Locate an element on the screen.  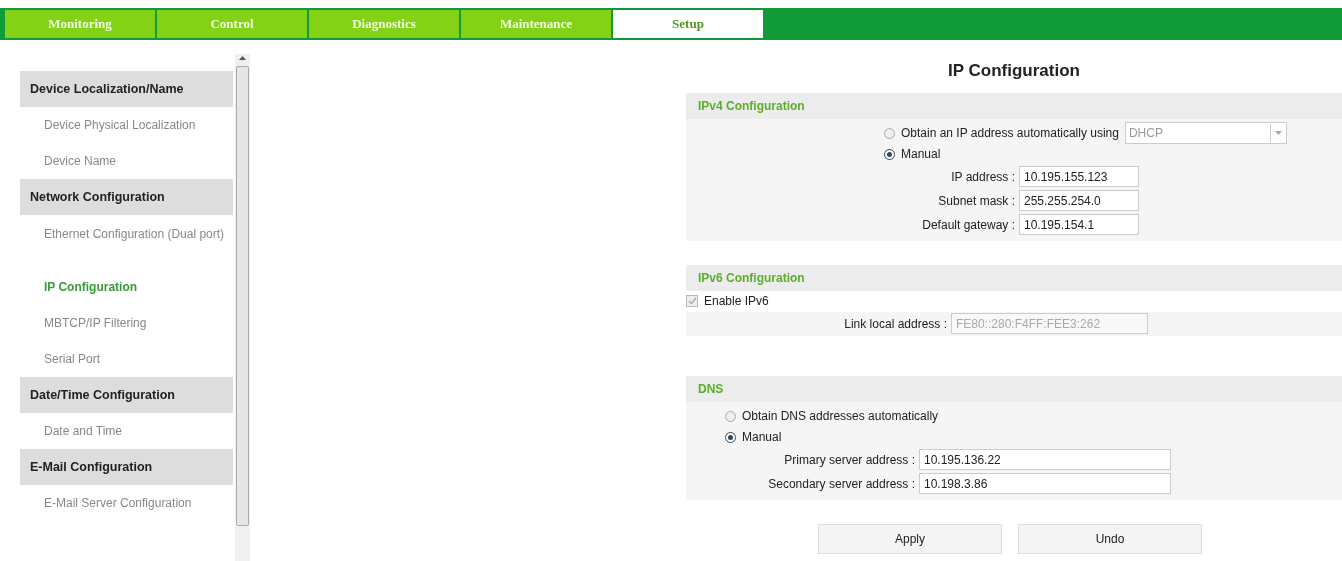
scroll-up-icon is located at coordinates (242, 58).